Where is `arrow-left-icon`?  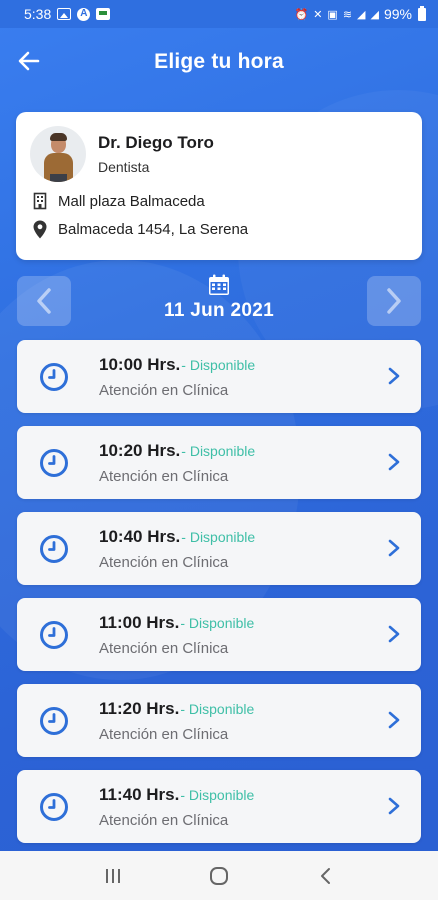 arrow-left-icon is located at coordinates (29, 61).